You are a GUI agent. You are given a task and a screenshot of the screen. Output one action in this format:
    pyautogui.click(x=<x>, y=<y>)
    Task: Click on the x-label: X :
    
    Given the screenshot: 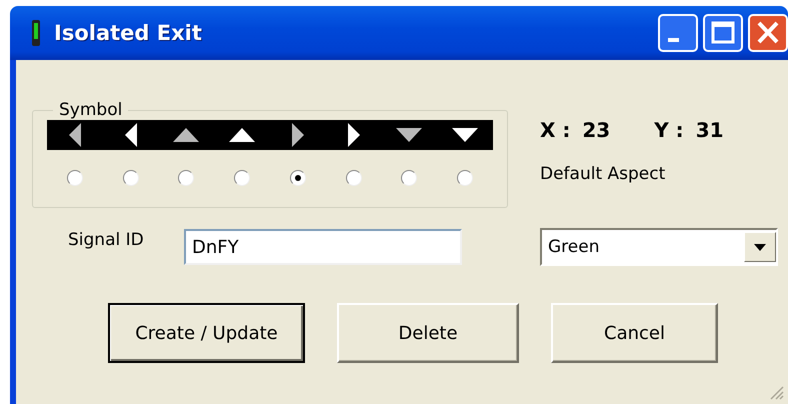 What is the action you would take?
    pyautogui.click(x=555, y=130)
    